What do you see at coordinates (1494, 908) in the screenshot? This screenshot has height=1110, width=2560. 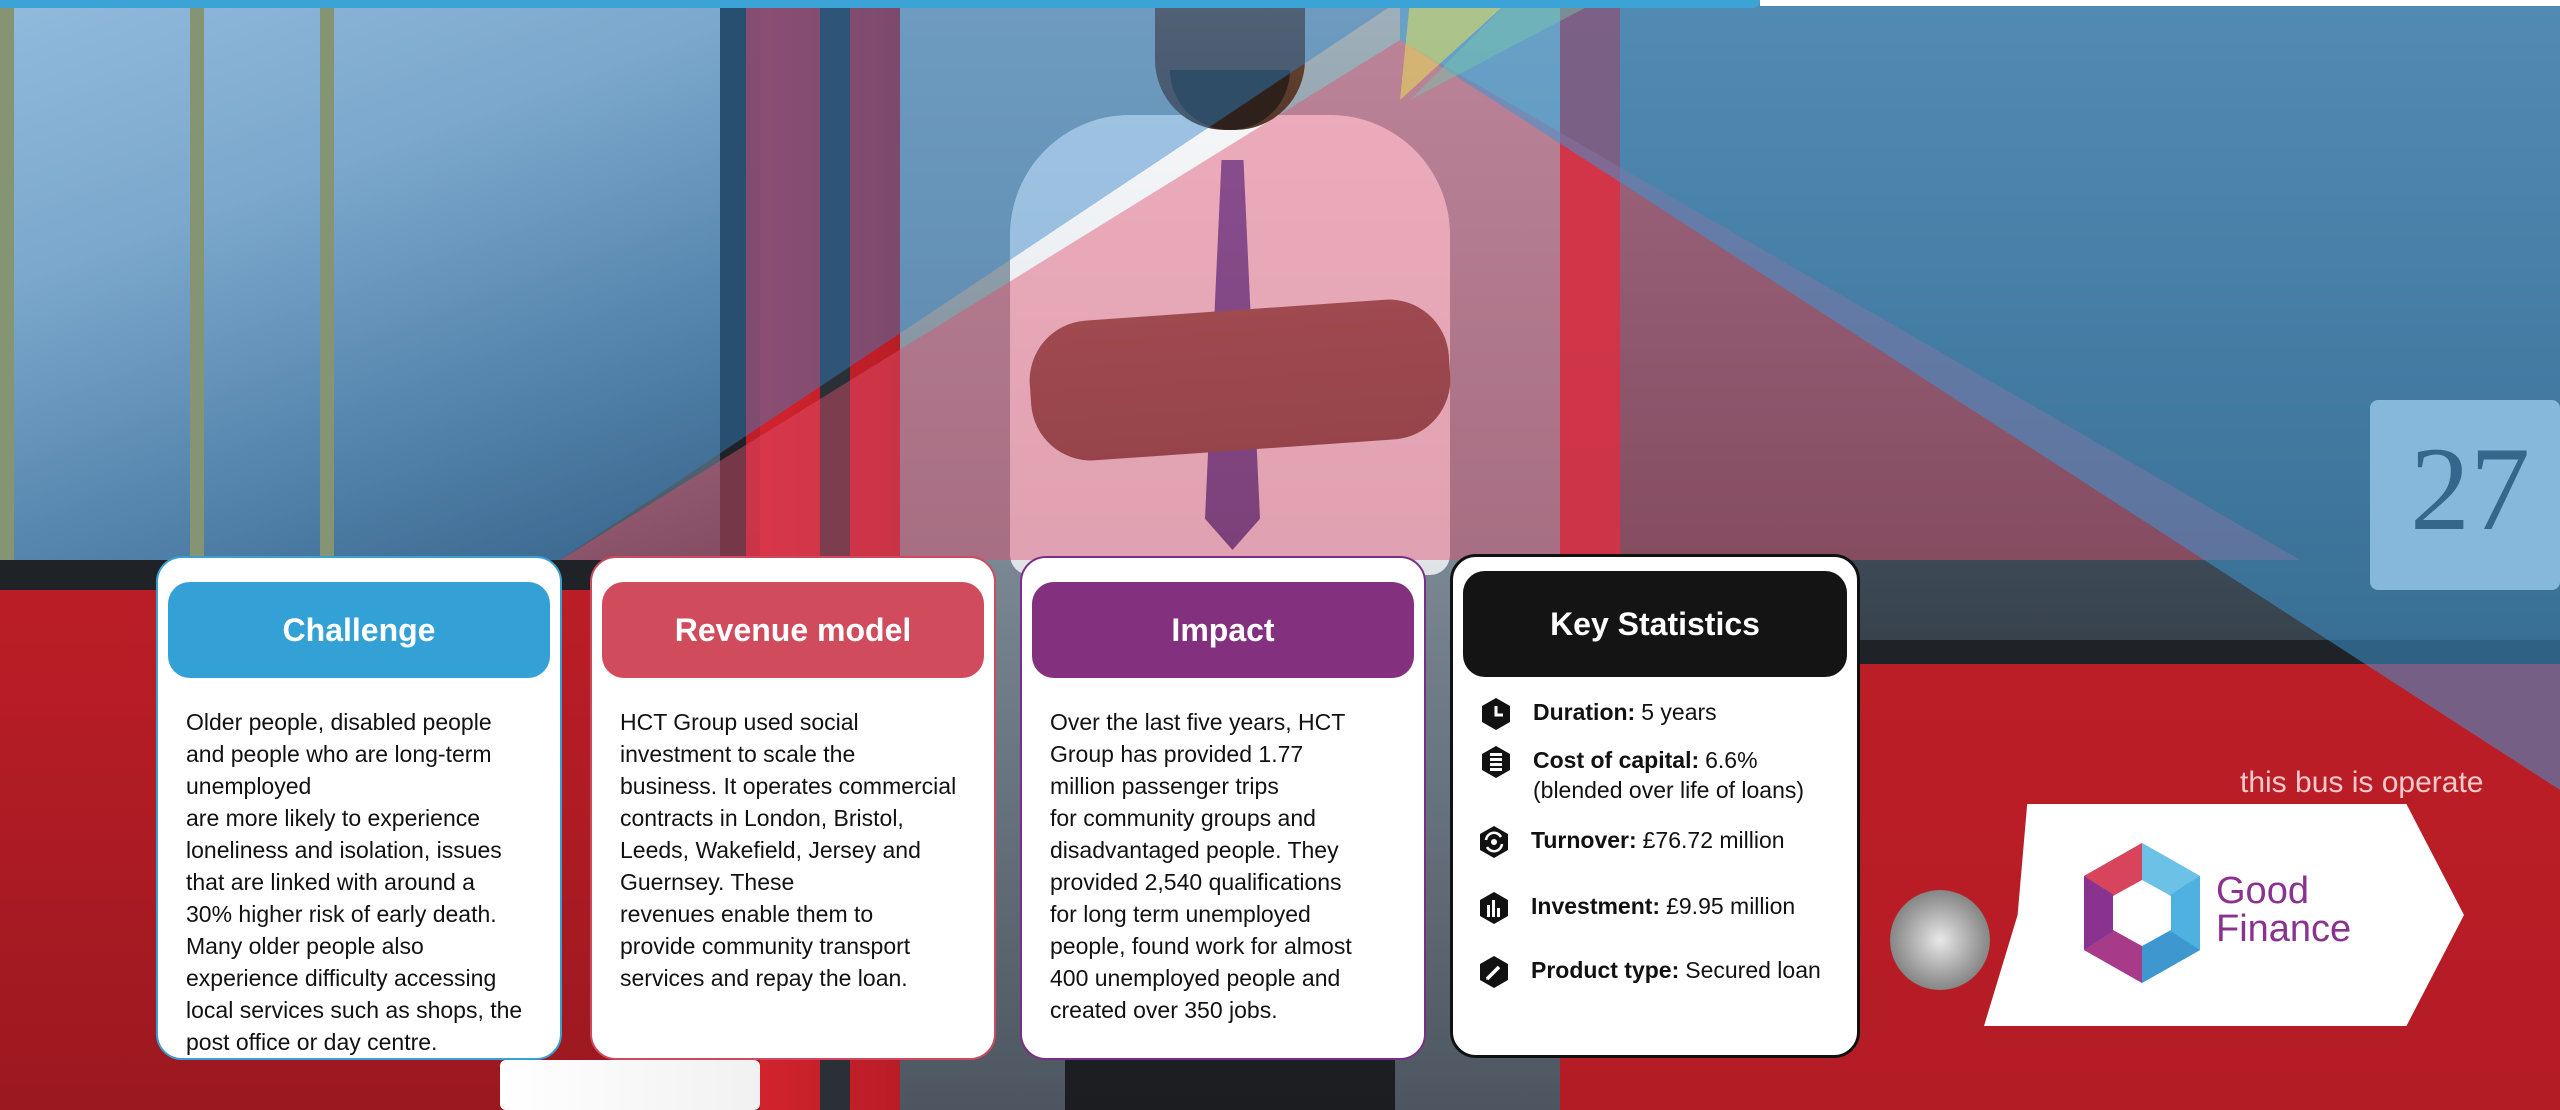 I see `bar-chart-icon` at bounding box center [1494, 908].